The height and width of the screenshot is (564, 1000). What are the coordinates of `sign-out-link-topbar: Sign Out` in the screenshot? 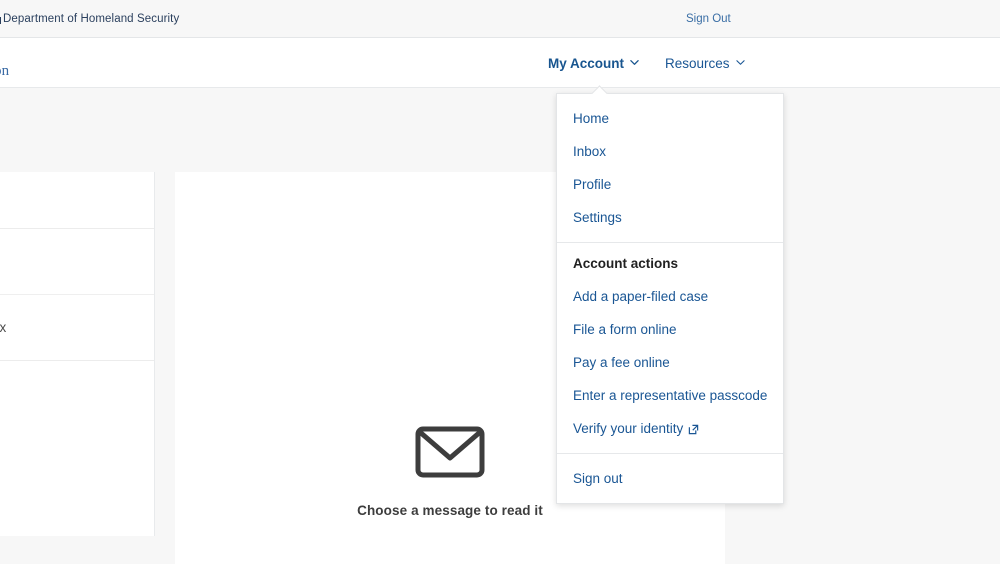 It's located at (708, 19).